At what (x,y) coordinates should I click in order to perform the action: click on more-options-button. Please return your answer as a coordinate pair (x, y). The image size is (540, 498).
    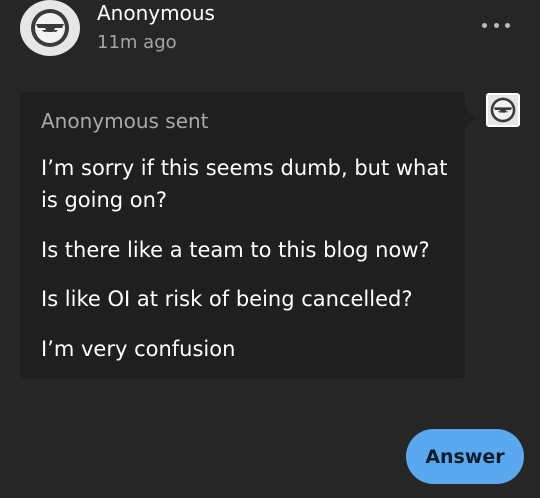
    Looking at the image, I should click on (496, 25).